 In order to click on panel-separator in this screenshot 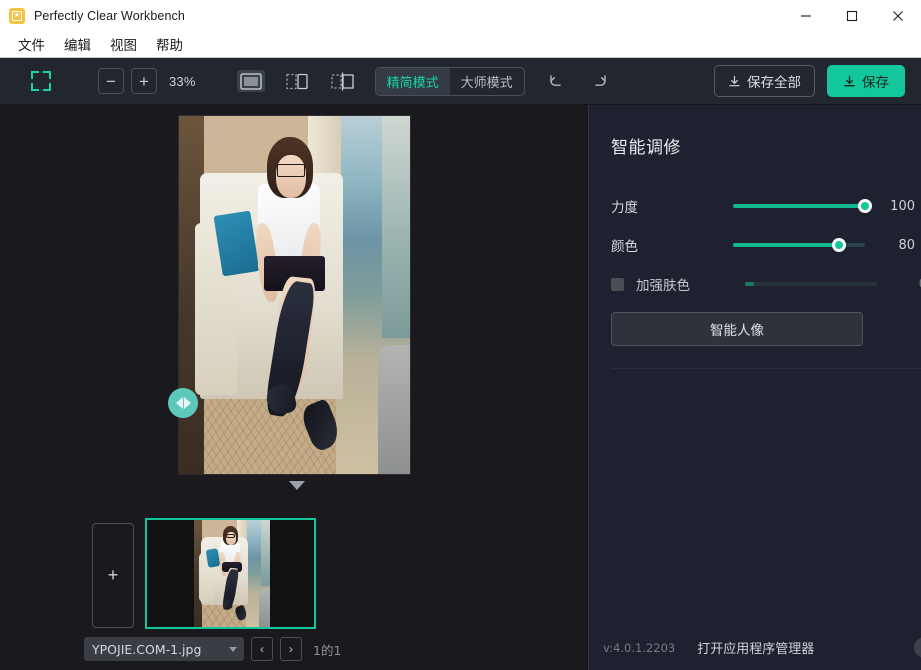, I will do `click(766, 368)`.